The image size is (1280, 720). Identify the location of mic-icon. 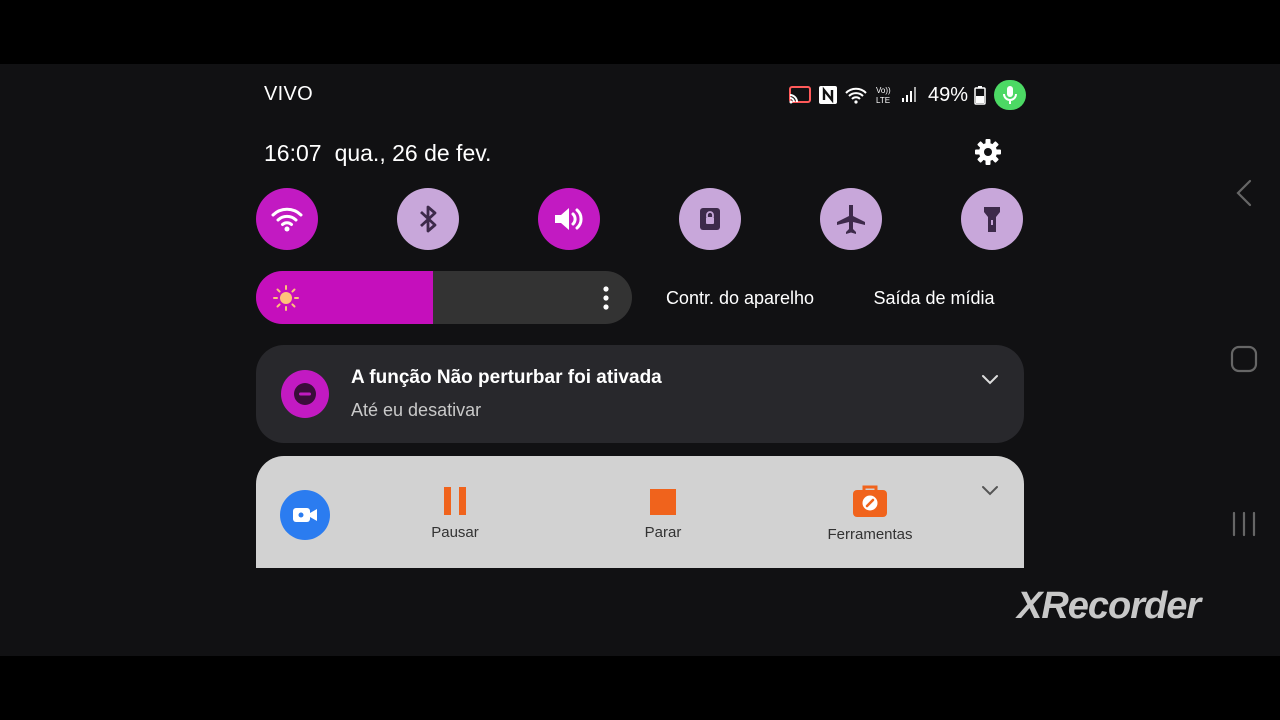
(1010, 95).